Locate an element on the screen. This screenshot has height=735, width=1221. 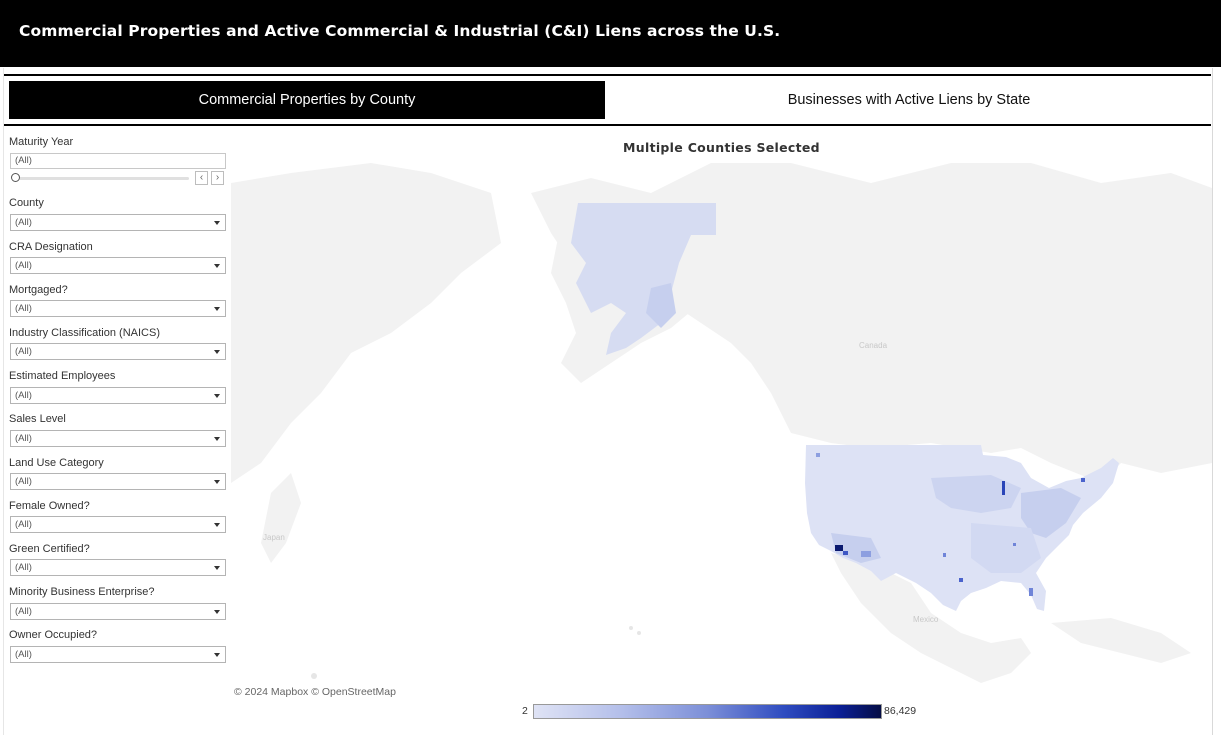
female-owned-value: (All) is located at coordinates (23, 524).